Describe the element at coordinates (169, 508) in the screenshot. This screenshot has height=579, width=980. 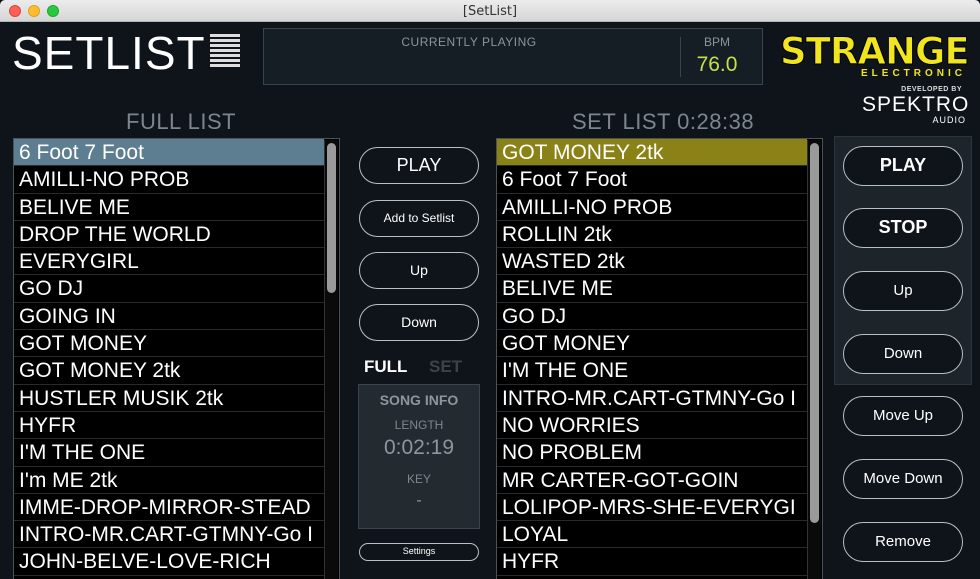
I see `list-item: IMME-DROP-MIRROR-STEAD` at that location.